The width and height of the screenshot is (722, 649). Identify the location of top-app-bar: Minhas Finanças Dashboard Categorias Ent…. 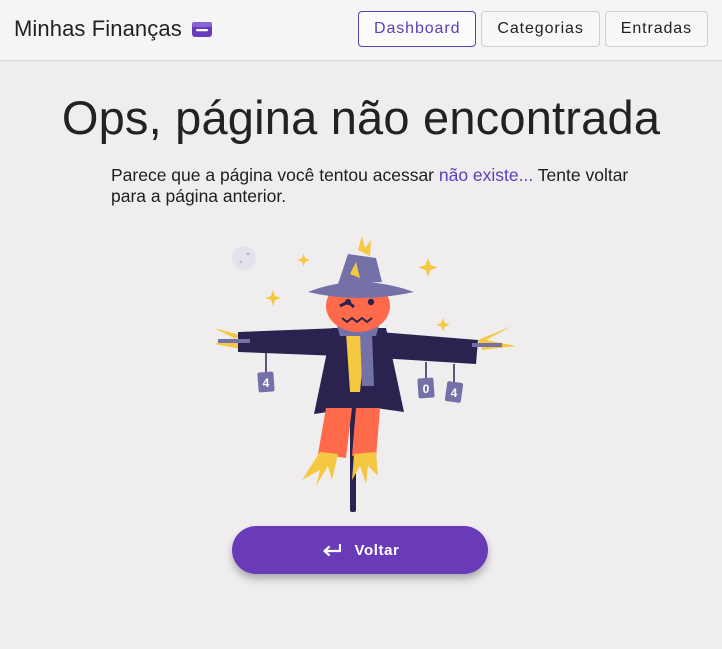
(361, 30).